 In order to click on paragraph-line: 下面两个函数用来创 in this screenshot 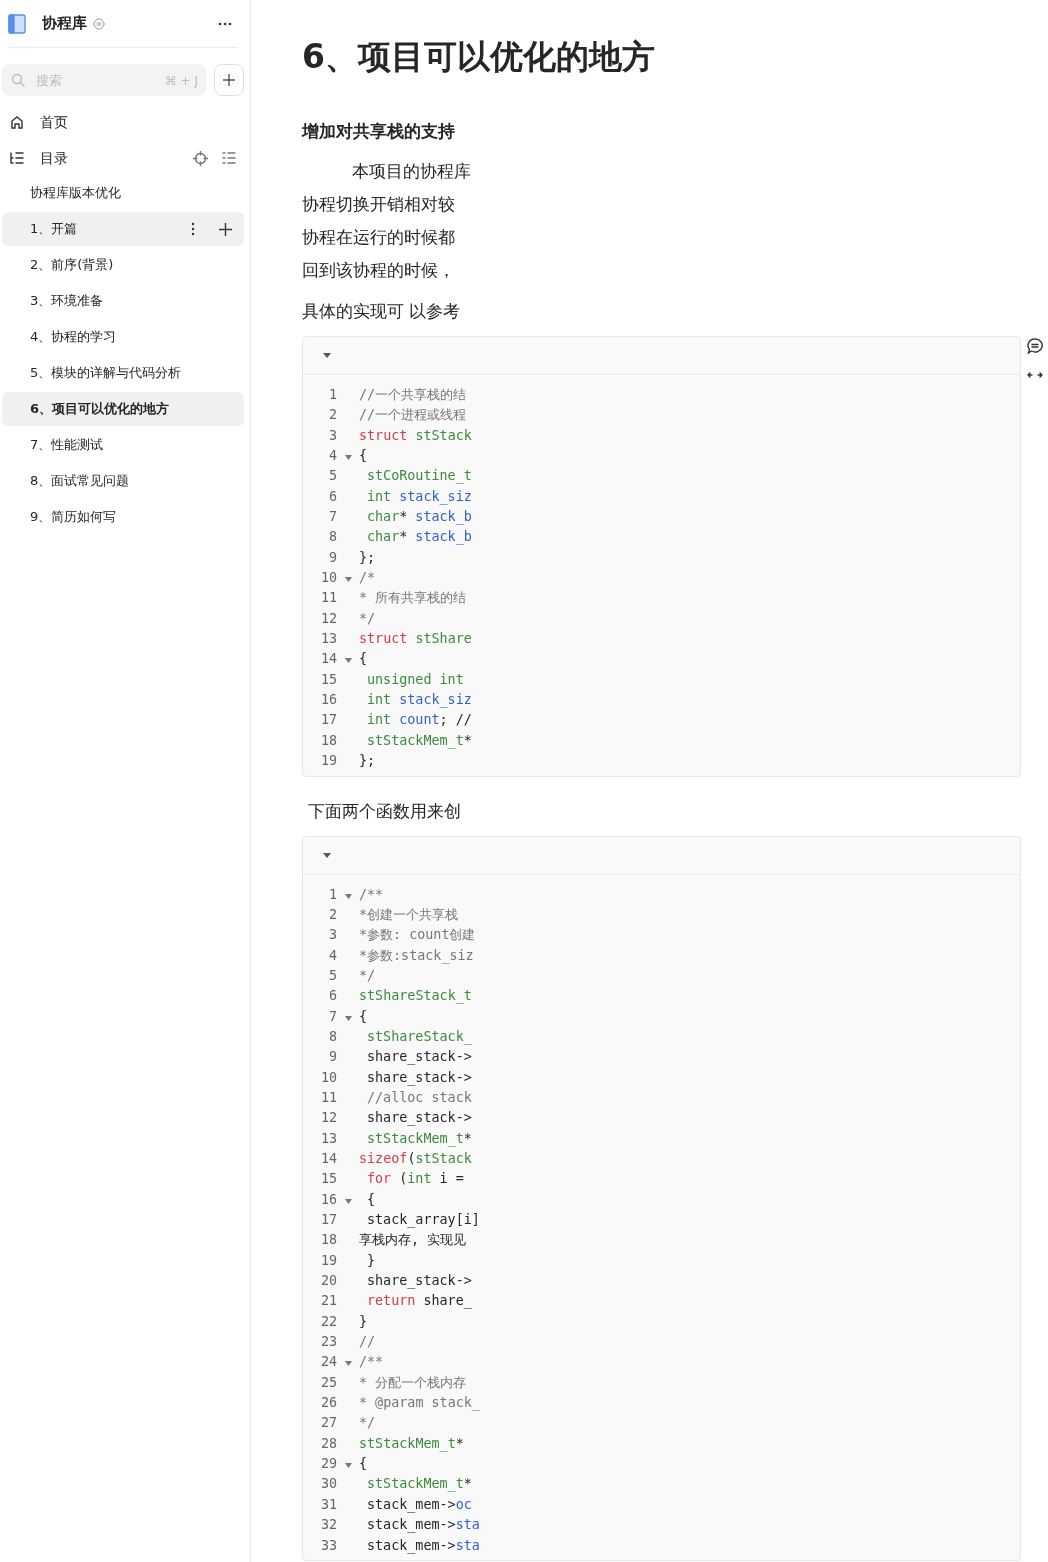, I will do `click(385, 811)`.